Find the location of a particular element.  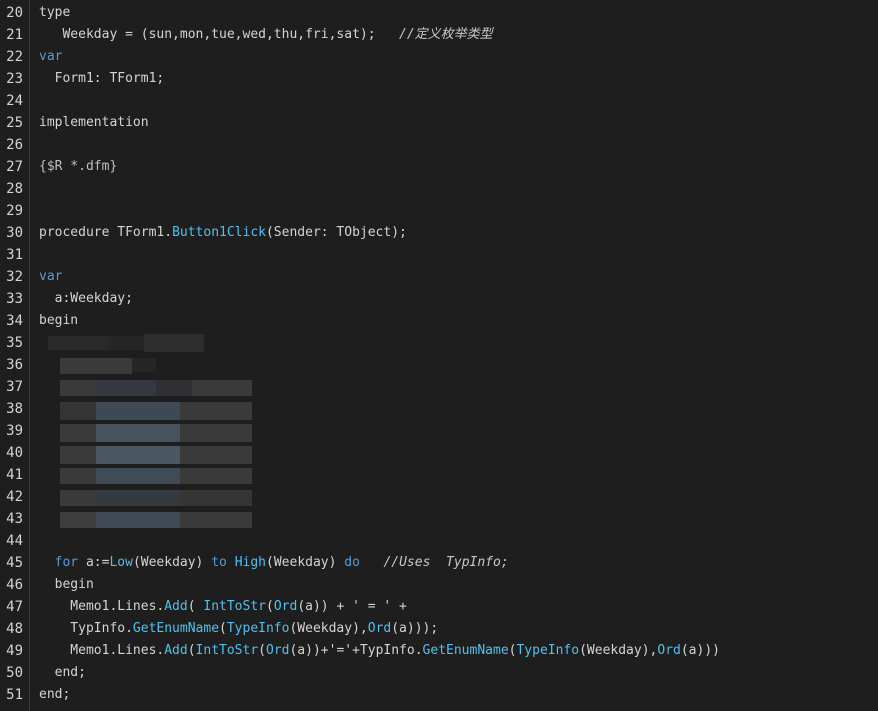

code-token: type is located at coordinates (55, 12).